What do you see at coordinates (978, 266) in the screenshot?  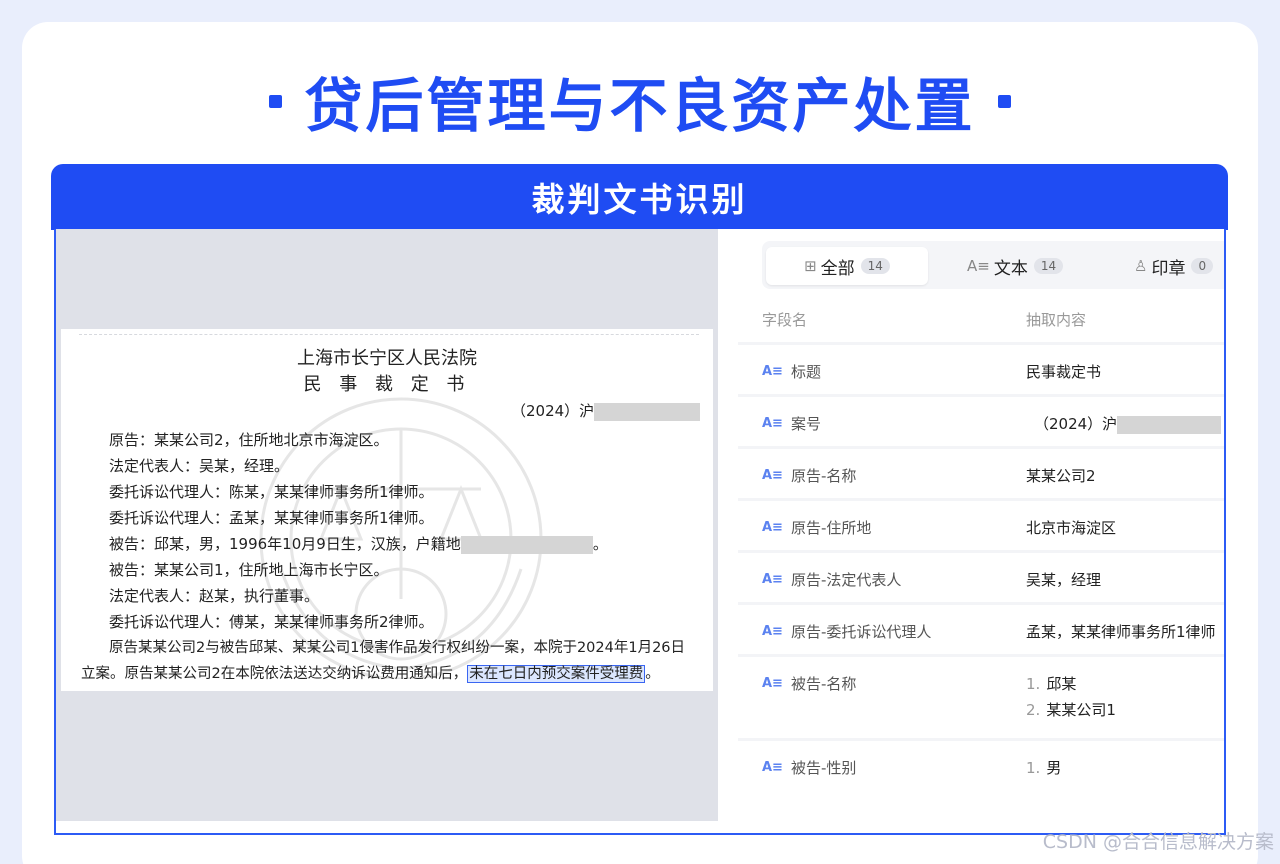 I see `text-icon: A≡` at bounding box center [978, 266].